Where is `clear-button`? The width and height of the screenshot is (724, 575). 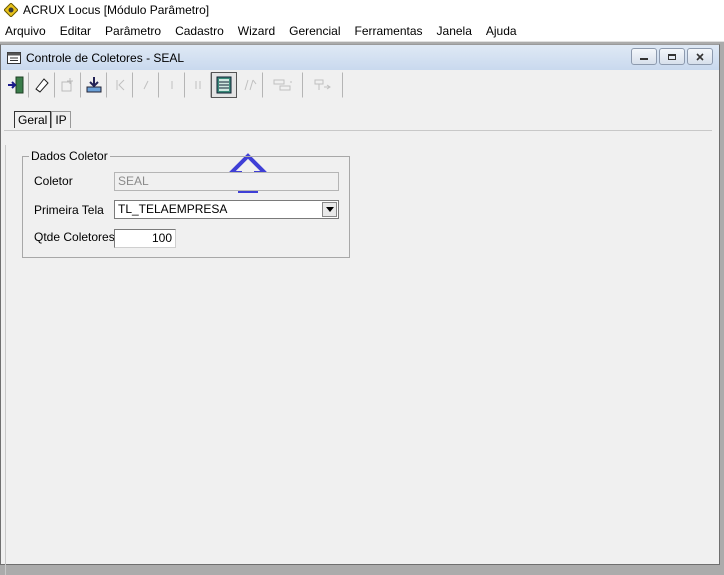
clear-button is located at coordinates (42, 85).